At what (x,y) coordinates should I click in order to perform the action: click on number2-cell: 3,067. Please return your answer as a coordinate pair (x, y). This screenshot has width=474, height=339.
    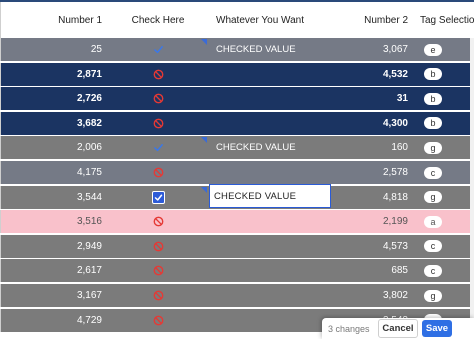
    Looking at the image, I should click on (373, 49).